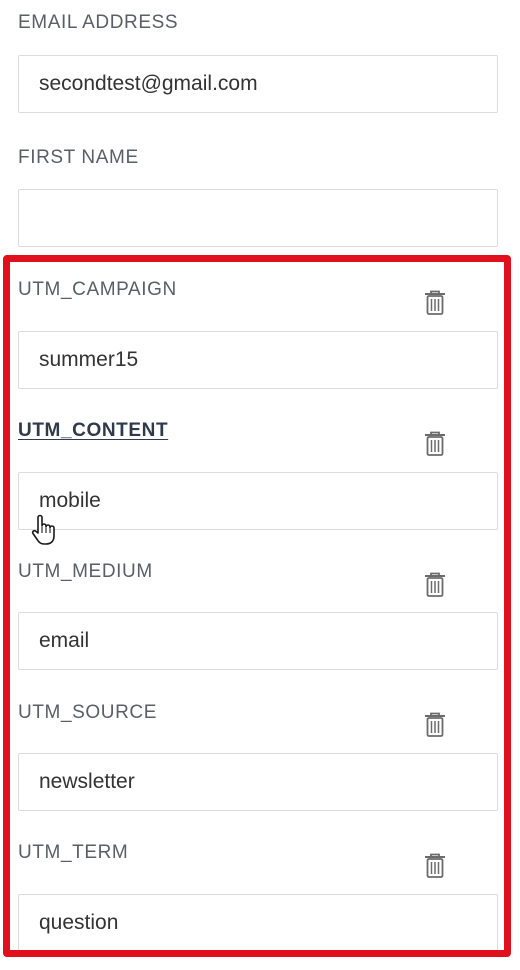  What do you see at coordinates (93, 430) in the screenshot?
I see `utm-content-label: UTM_CONTENT` at bounding box center [93, 430].